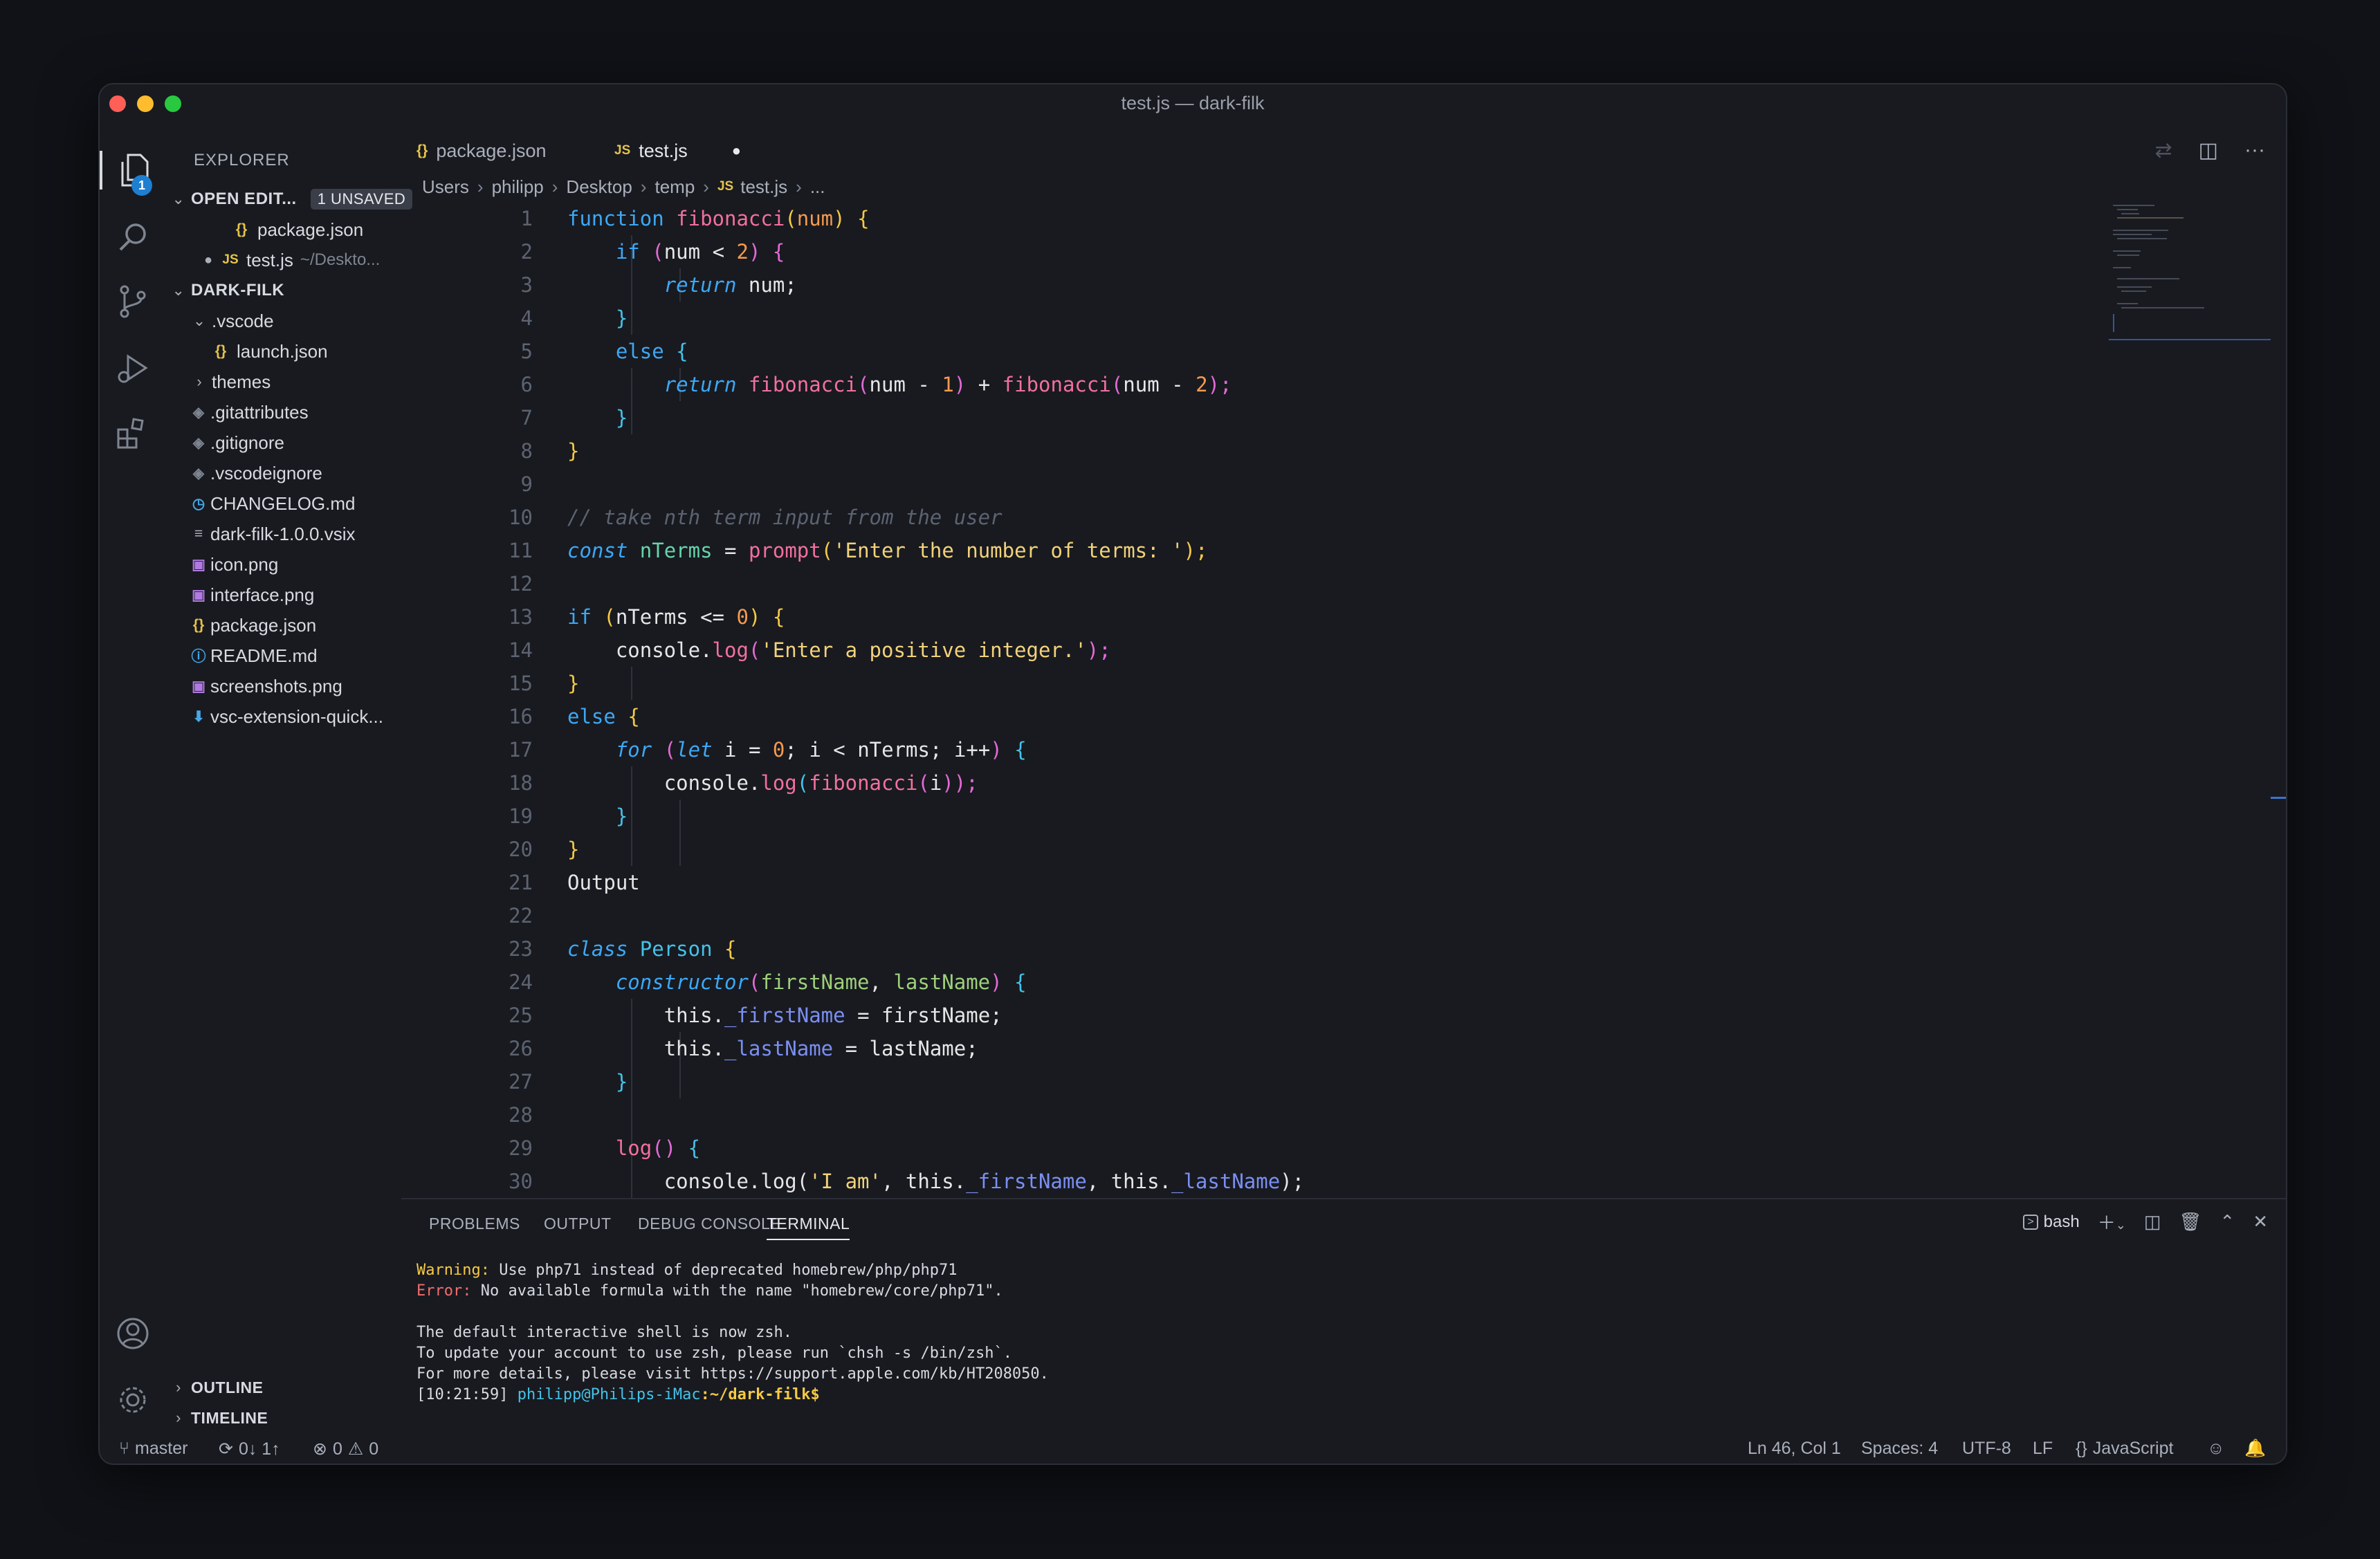 The width and height of the screenshot is (2380, 1559). Describe the element at coordinates (271, 503) in the screenshot. I see `file-item: ◷ CHANGELOG.md` at that location.